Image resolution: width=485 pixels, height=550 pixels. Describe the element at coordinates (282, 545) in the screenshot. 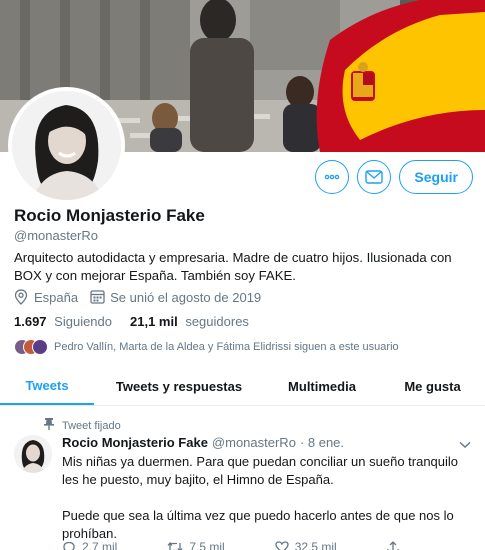

I see `heart-icon` at that location.